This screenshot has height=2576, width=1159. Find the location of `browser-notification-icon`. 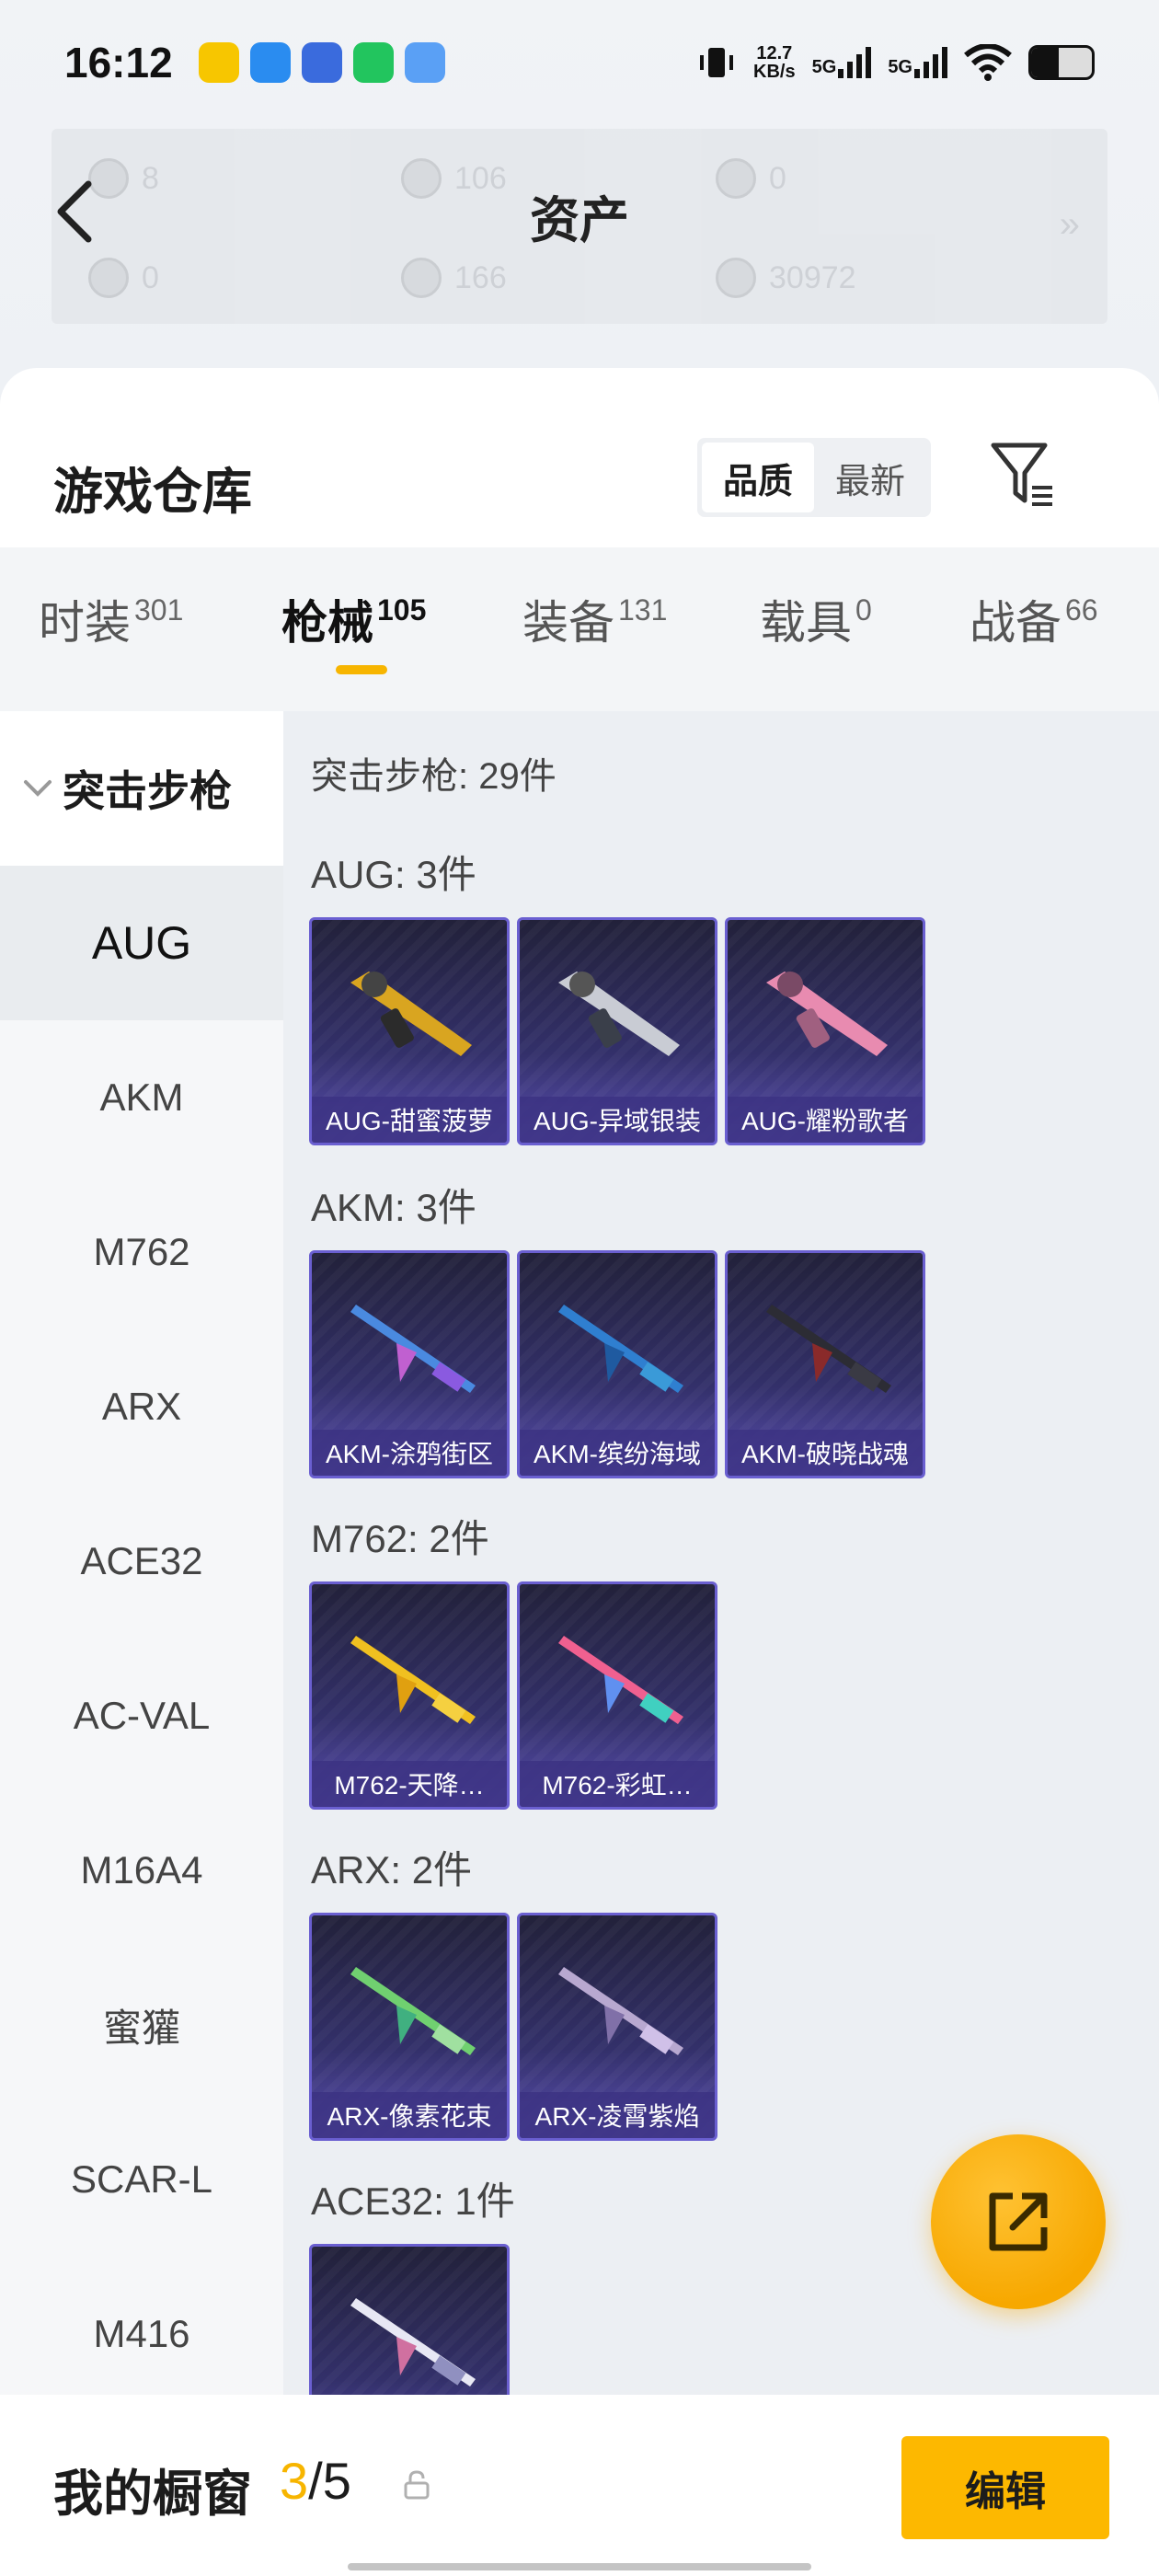

browser-notification-icon is located at coordinates (270, 62).